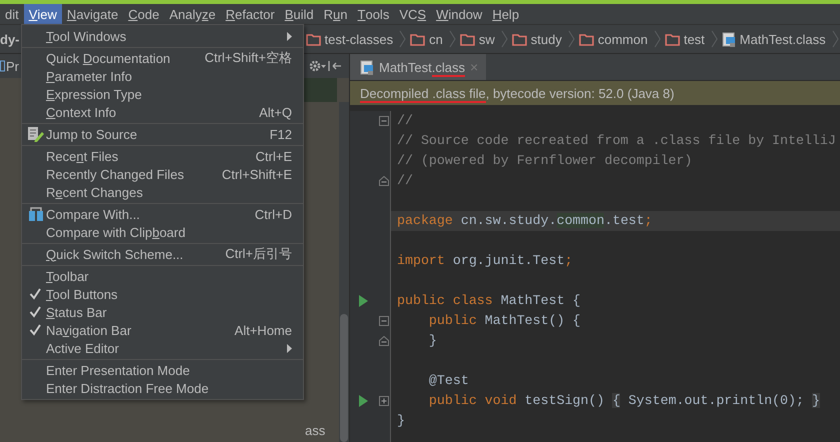  What do you see at coordinates (12, 14) in the screenshot?
I see `menu-title: dit` at bounding box center [12, 14].